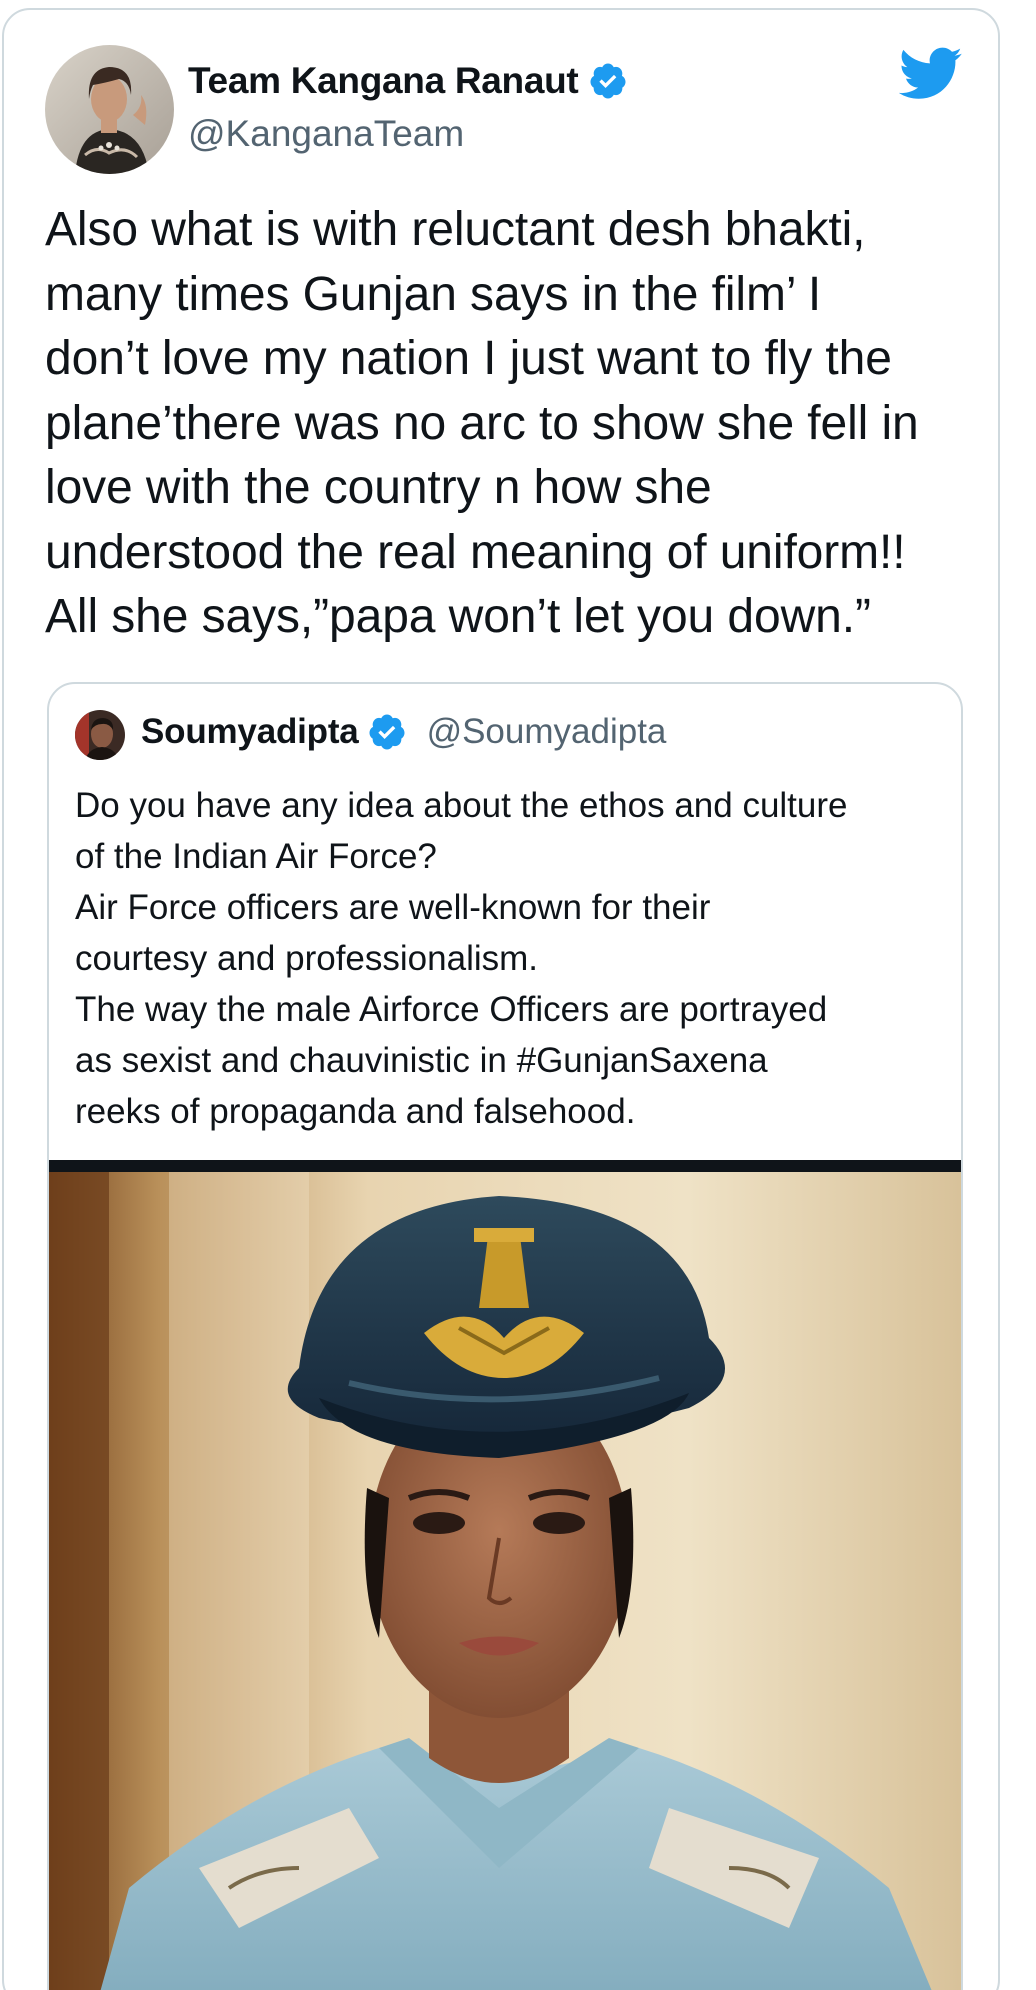 This screenshot has width=1036, height=1990. I want to click on avatar, so click(109, 109).